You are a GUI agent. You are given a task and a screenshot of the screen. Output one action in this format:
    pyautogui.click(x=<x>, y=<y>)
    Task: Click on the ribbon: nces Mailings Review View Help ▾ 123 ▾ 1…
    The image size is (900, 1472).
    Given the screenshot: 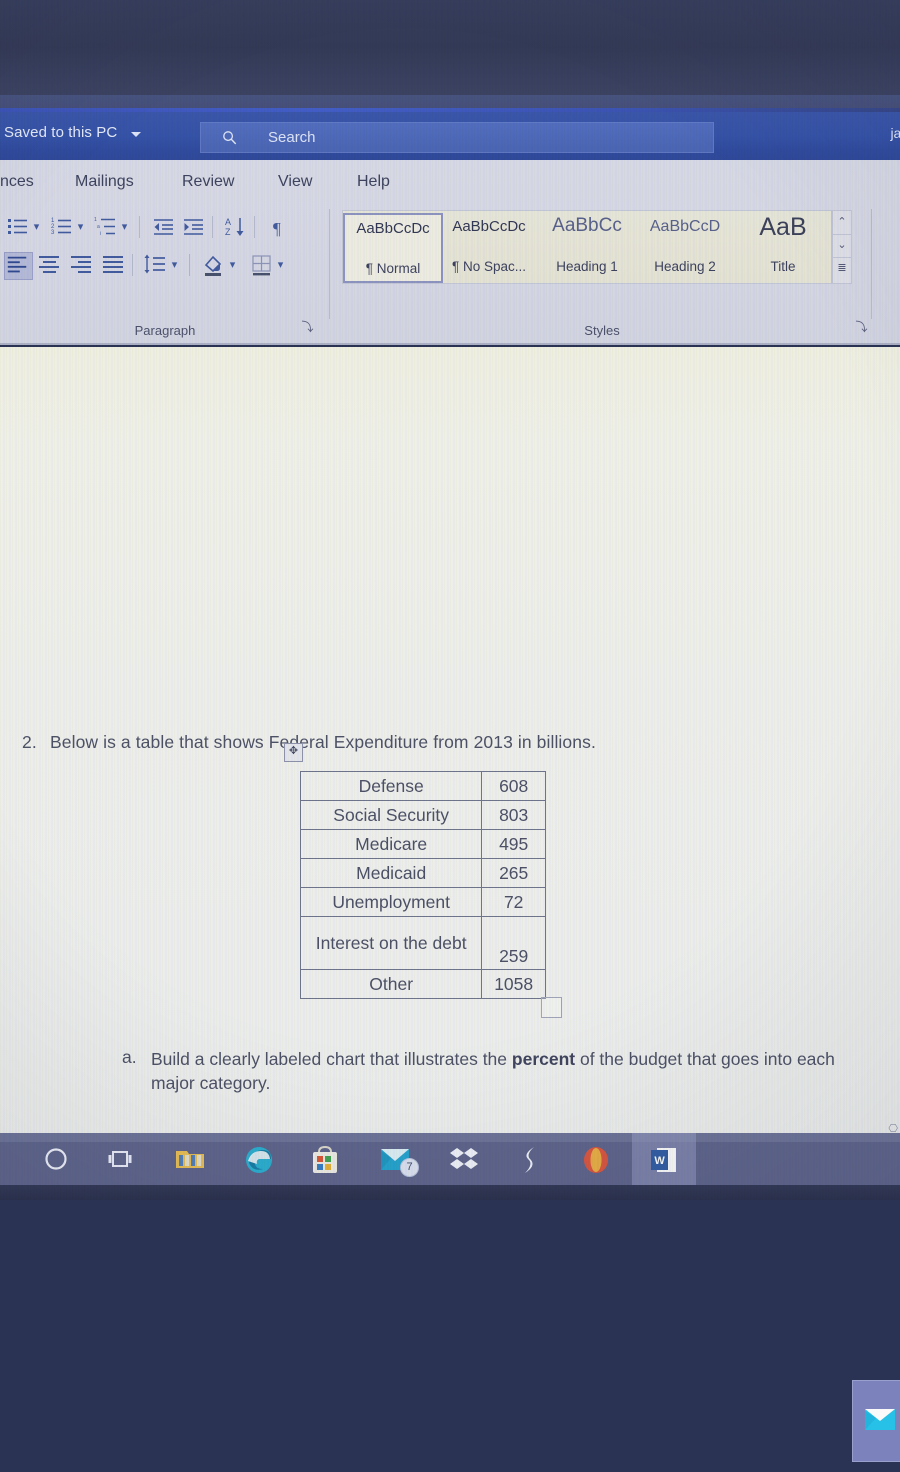 What is the action you would take?
    pyautogui.click(x=450, y=252)
    